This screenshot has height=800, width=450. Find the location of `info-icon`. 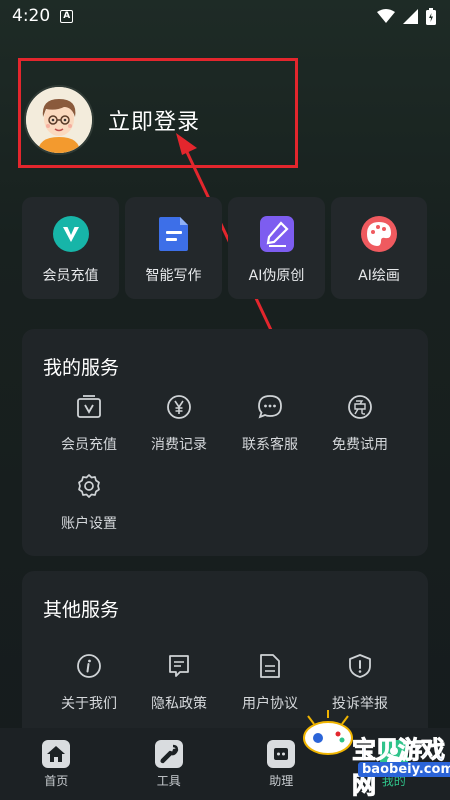

info-icon is located at coordinates (89, 666).